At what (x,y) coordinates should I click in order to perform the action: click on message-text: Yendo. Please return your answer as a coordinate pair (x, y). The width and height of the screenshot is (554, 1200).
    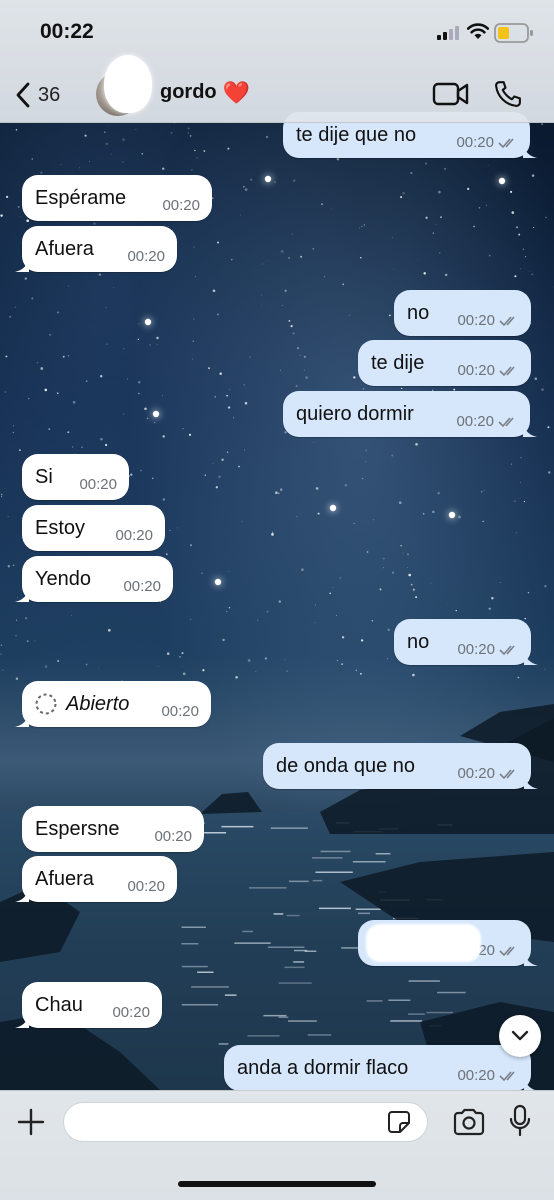
    Looking at the image, I should click on (63, 578).